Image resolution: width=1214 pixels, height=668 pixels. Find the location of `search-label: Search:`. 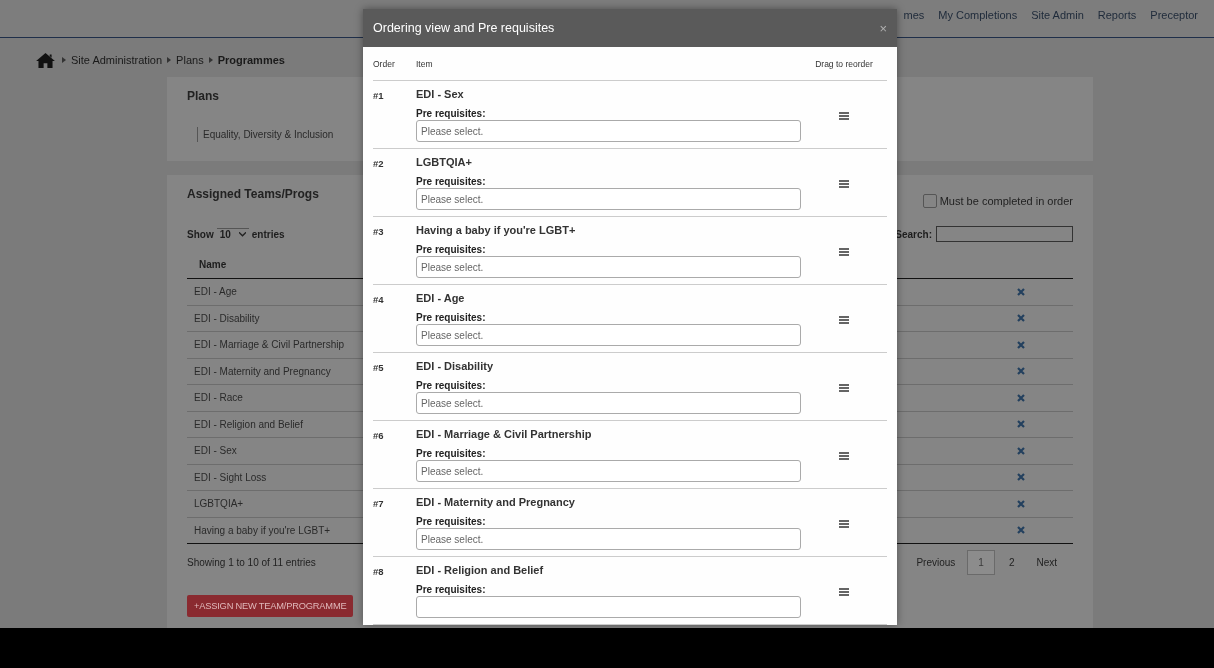

search-label: Search: is located at coordinates (913, 234).